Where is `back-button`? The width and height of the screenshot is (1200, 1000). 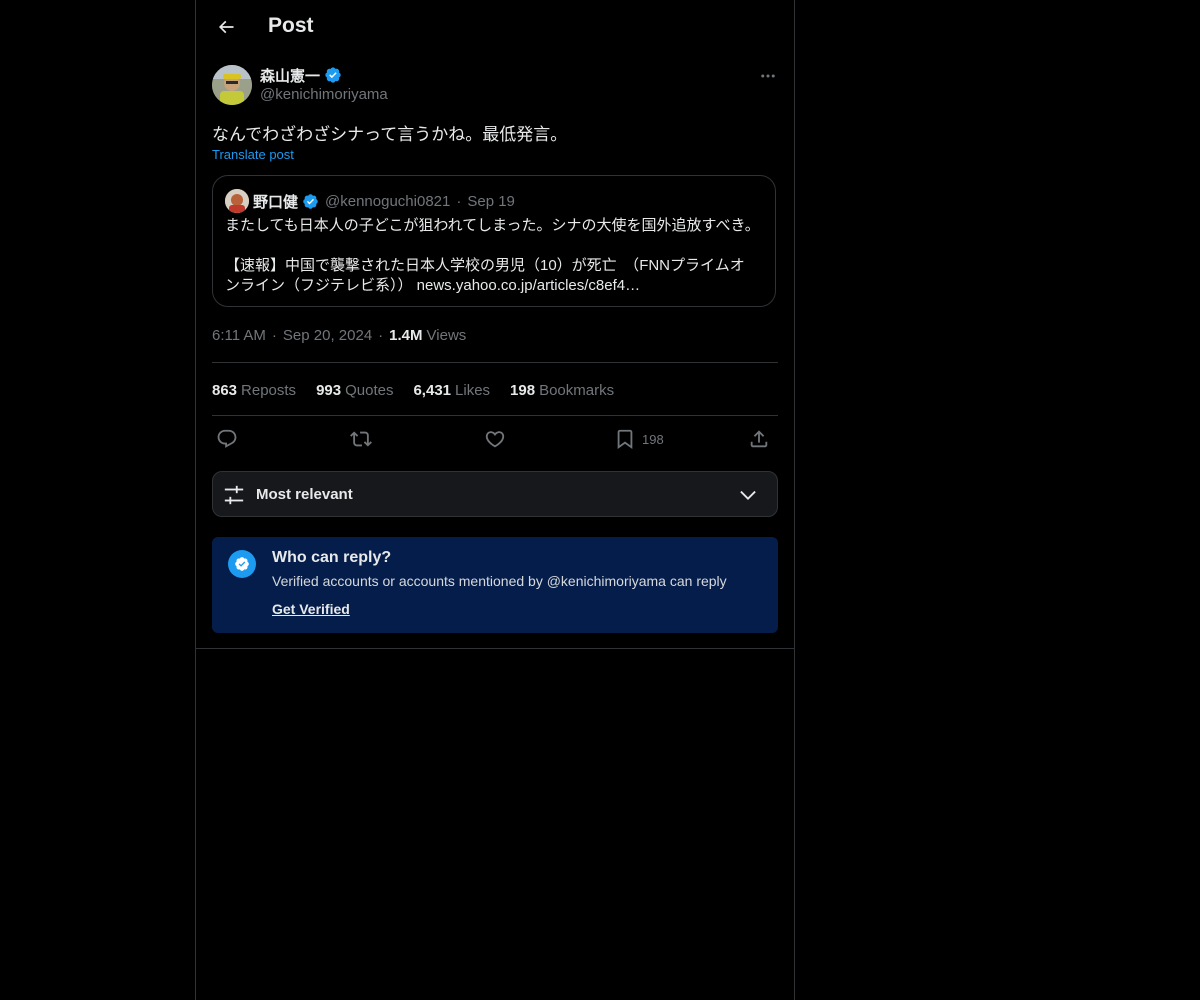
back-button is located at coordinates (226, 27).